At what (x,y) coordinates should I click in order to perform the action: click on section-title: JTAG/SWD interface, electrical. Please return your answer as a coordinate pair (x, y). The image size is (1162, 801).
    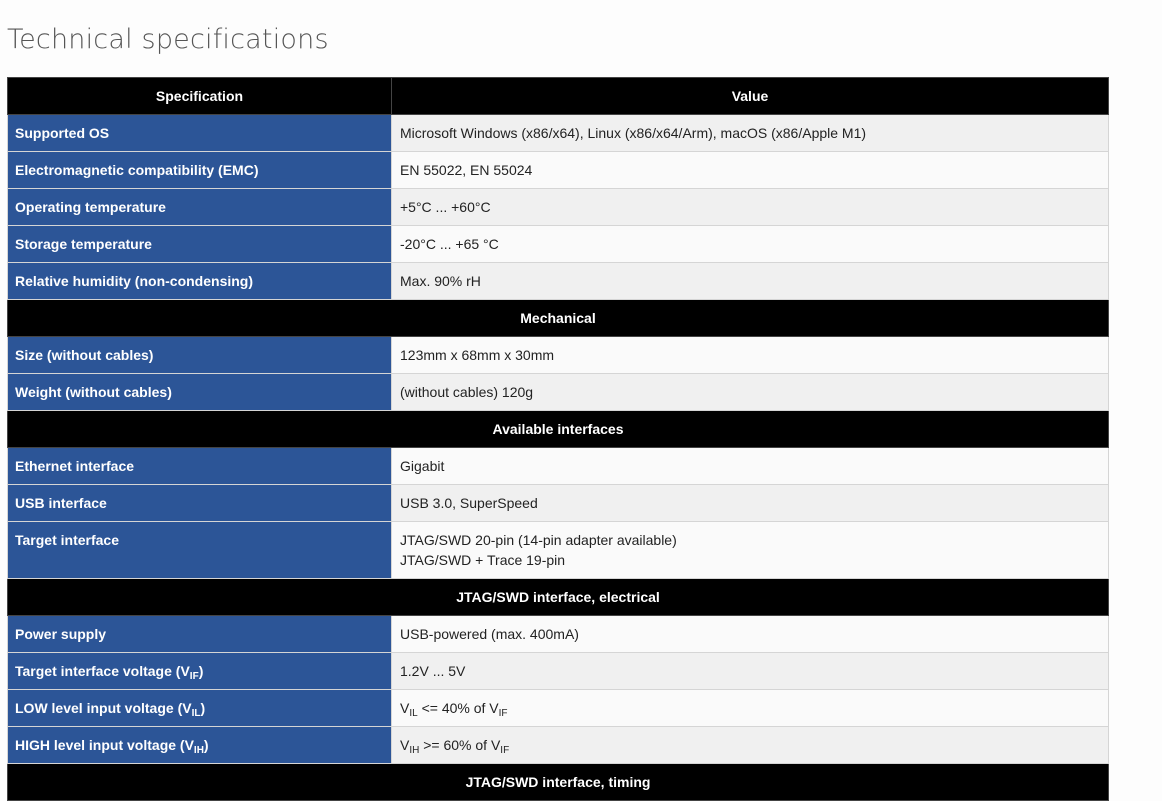
    Looking at the image, I should click on (558, 597).